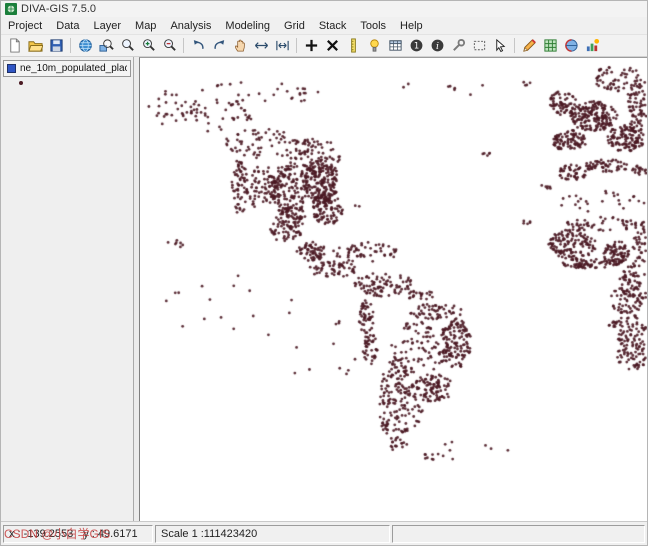 The image size is (648, 546). What do you see at coordinates (518, 533) in the screenshot?
I see `statusbar-empty-cell` at bounding box center [518, 533].